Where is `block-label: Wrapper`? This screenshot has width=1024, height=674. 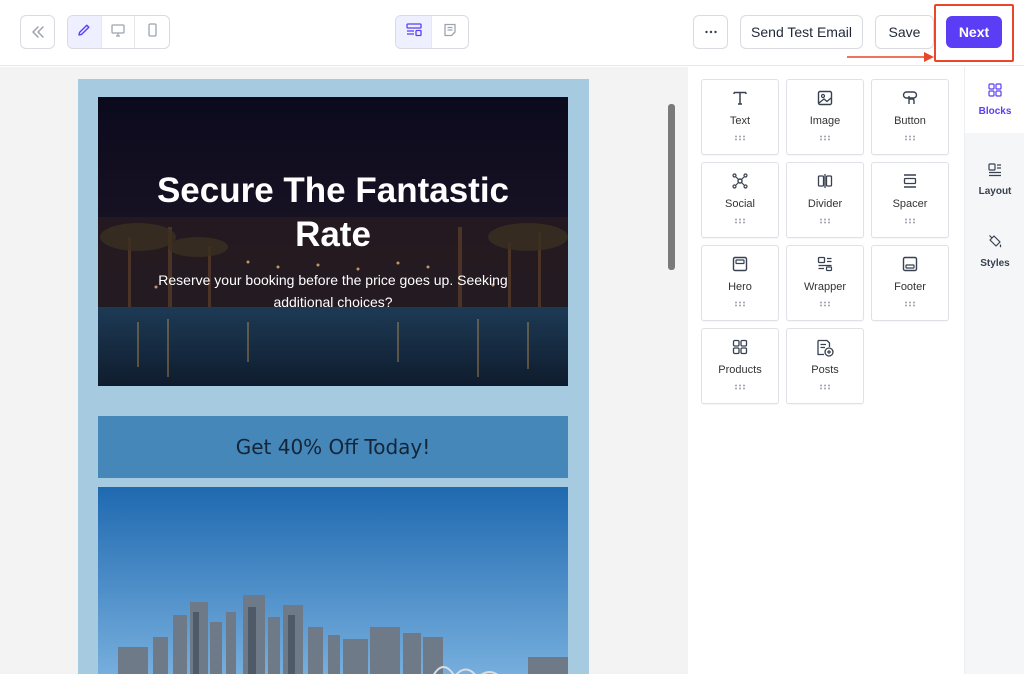
block-label: Wrapper is located at coordinates (825, 287).